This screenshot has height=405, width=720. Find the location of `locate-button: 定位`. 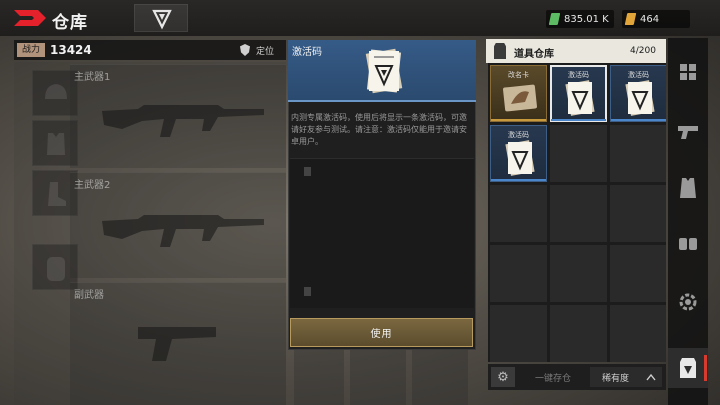

locate-button: 定位 is located at coordinates (263, 50).